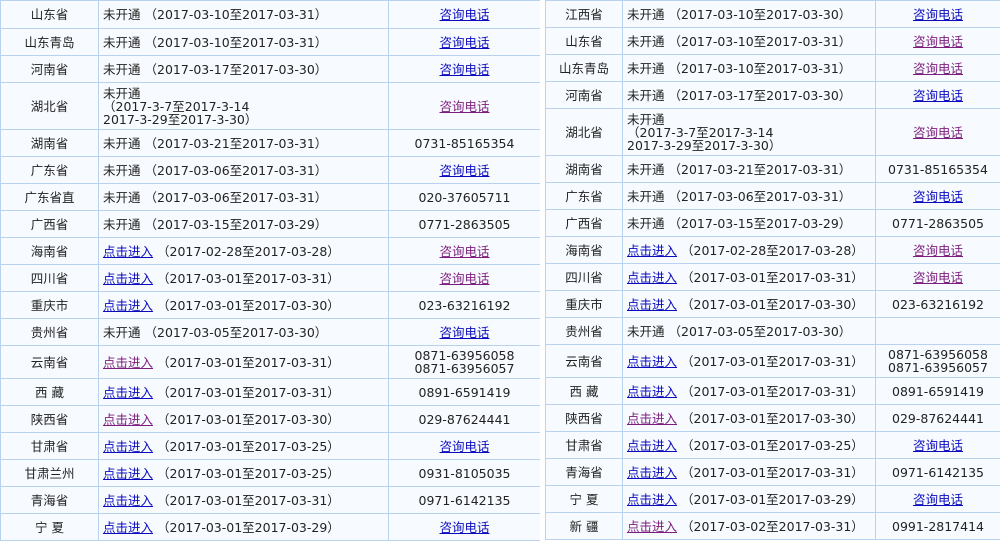  I want to click on province-cell: 云南省, so click(49, 362).